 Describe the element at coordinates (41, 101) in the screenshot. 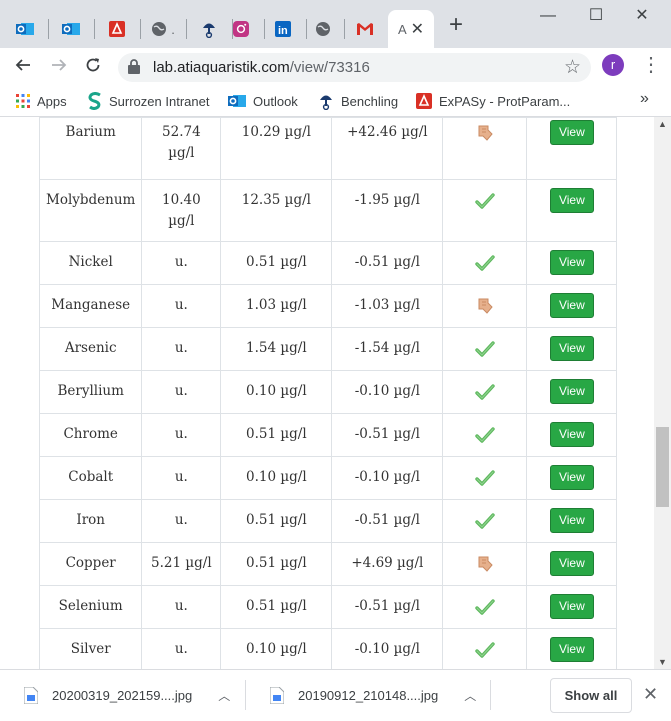

I see `bookmark-apps: Apps` at that location.